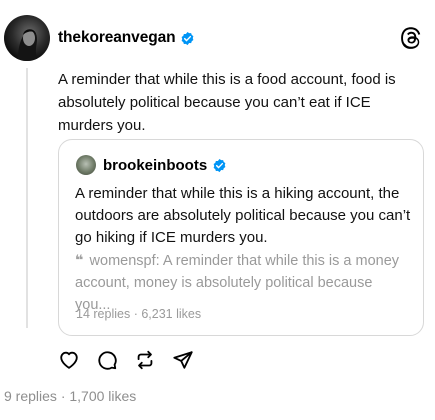  I want to click on quoted-post-stats: 14 replies · 6,231 likes, so click(138, 314).